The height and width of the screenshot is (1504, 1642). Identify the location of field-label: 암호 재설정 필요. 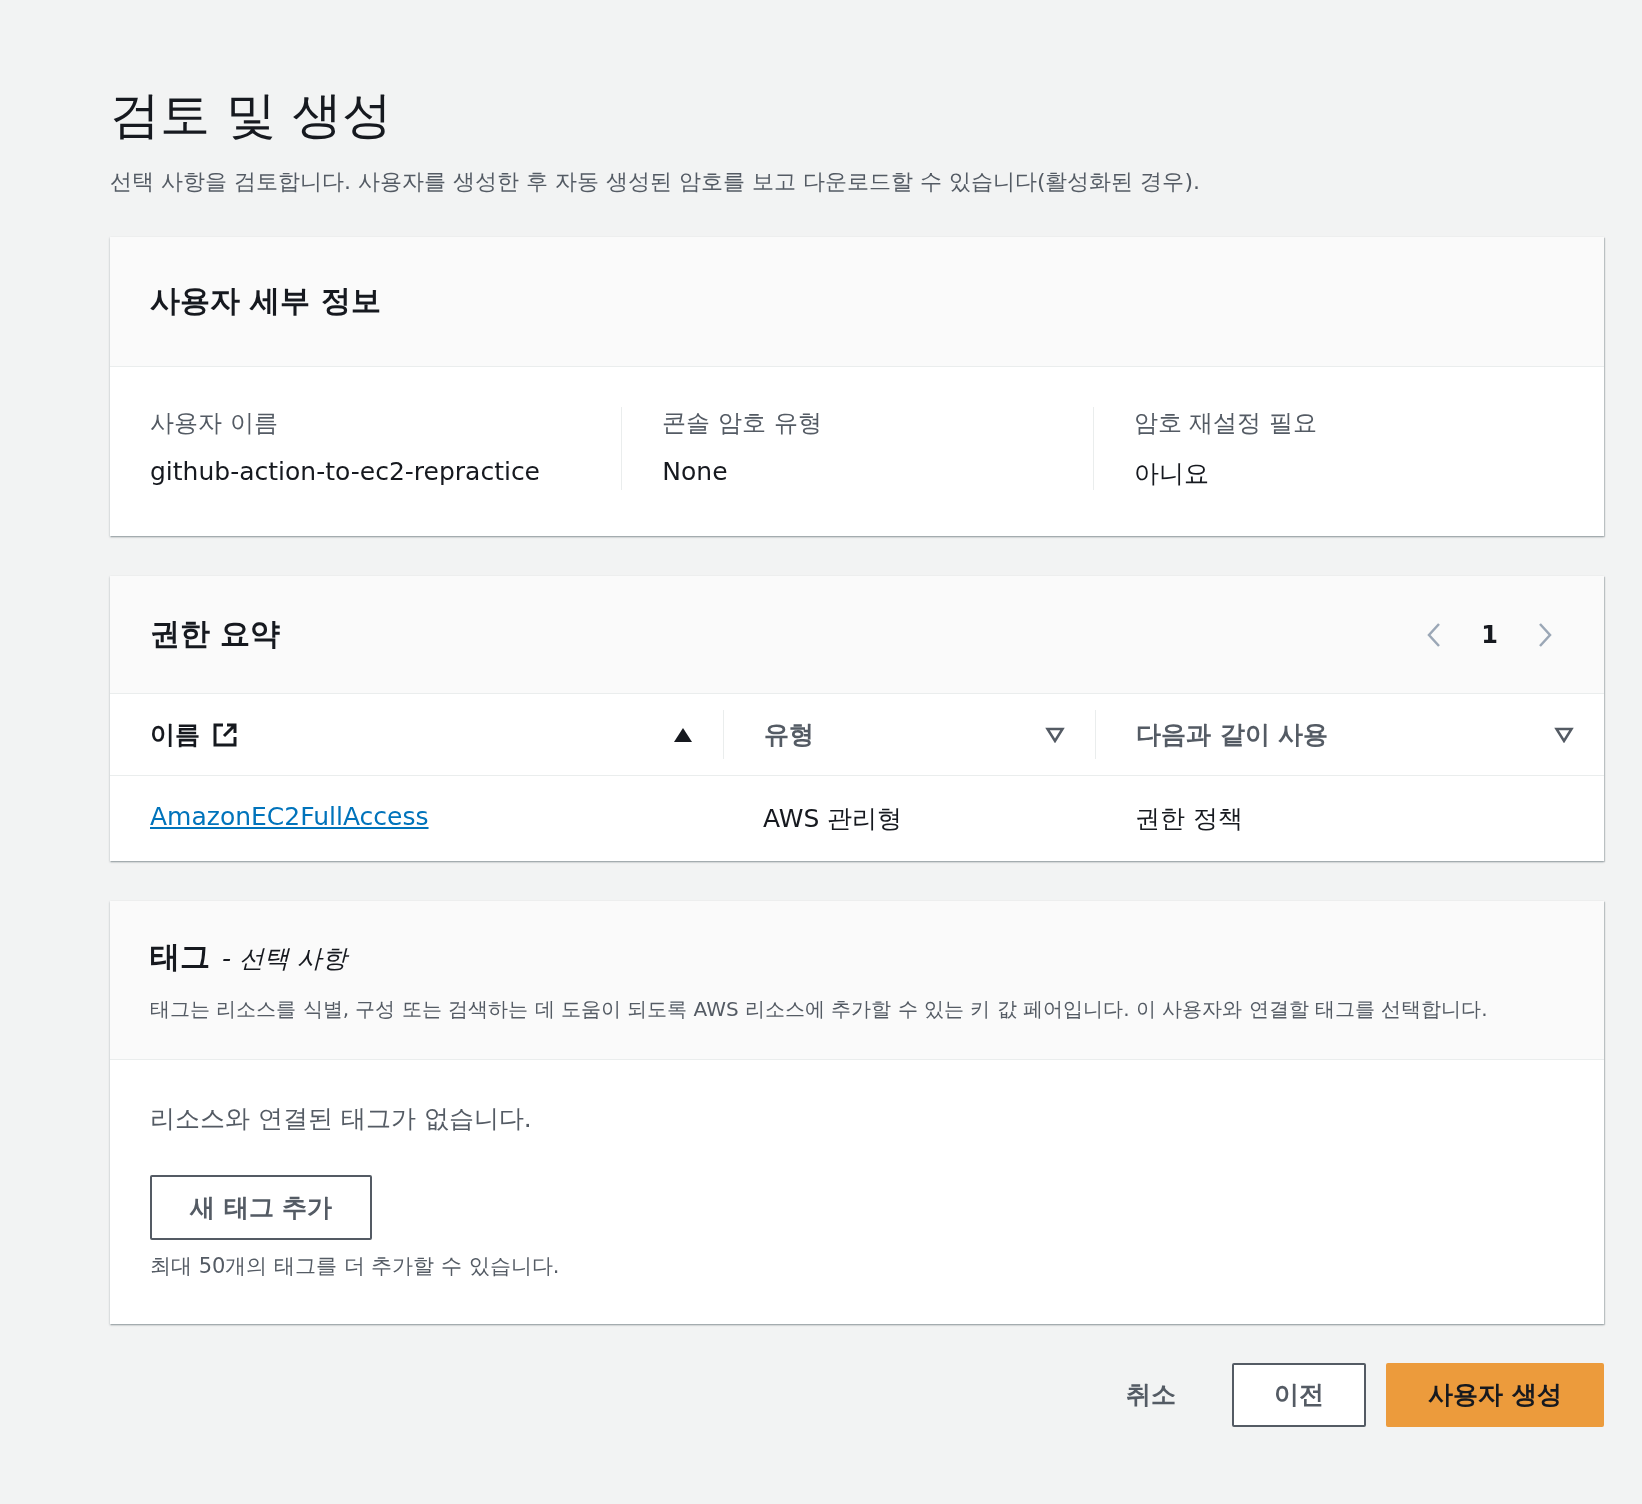
(1225, 423).